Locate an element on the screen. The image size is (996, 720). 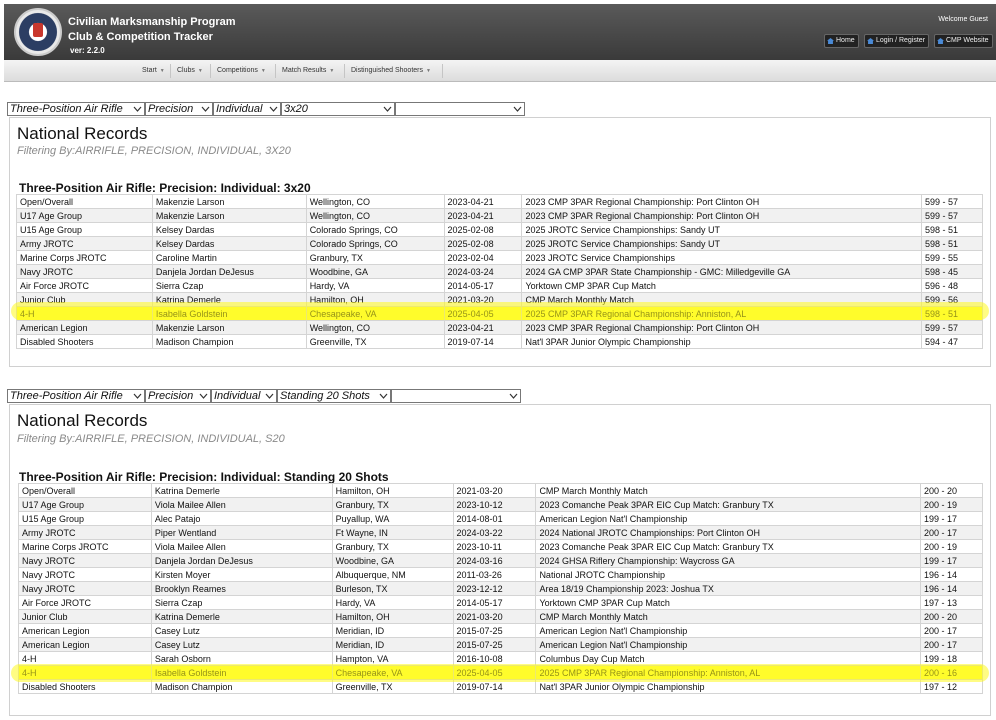
location-cell: Colorado Springs, CO is located at coordinates (375, 229).